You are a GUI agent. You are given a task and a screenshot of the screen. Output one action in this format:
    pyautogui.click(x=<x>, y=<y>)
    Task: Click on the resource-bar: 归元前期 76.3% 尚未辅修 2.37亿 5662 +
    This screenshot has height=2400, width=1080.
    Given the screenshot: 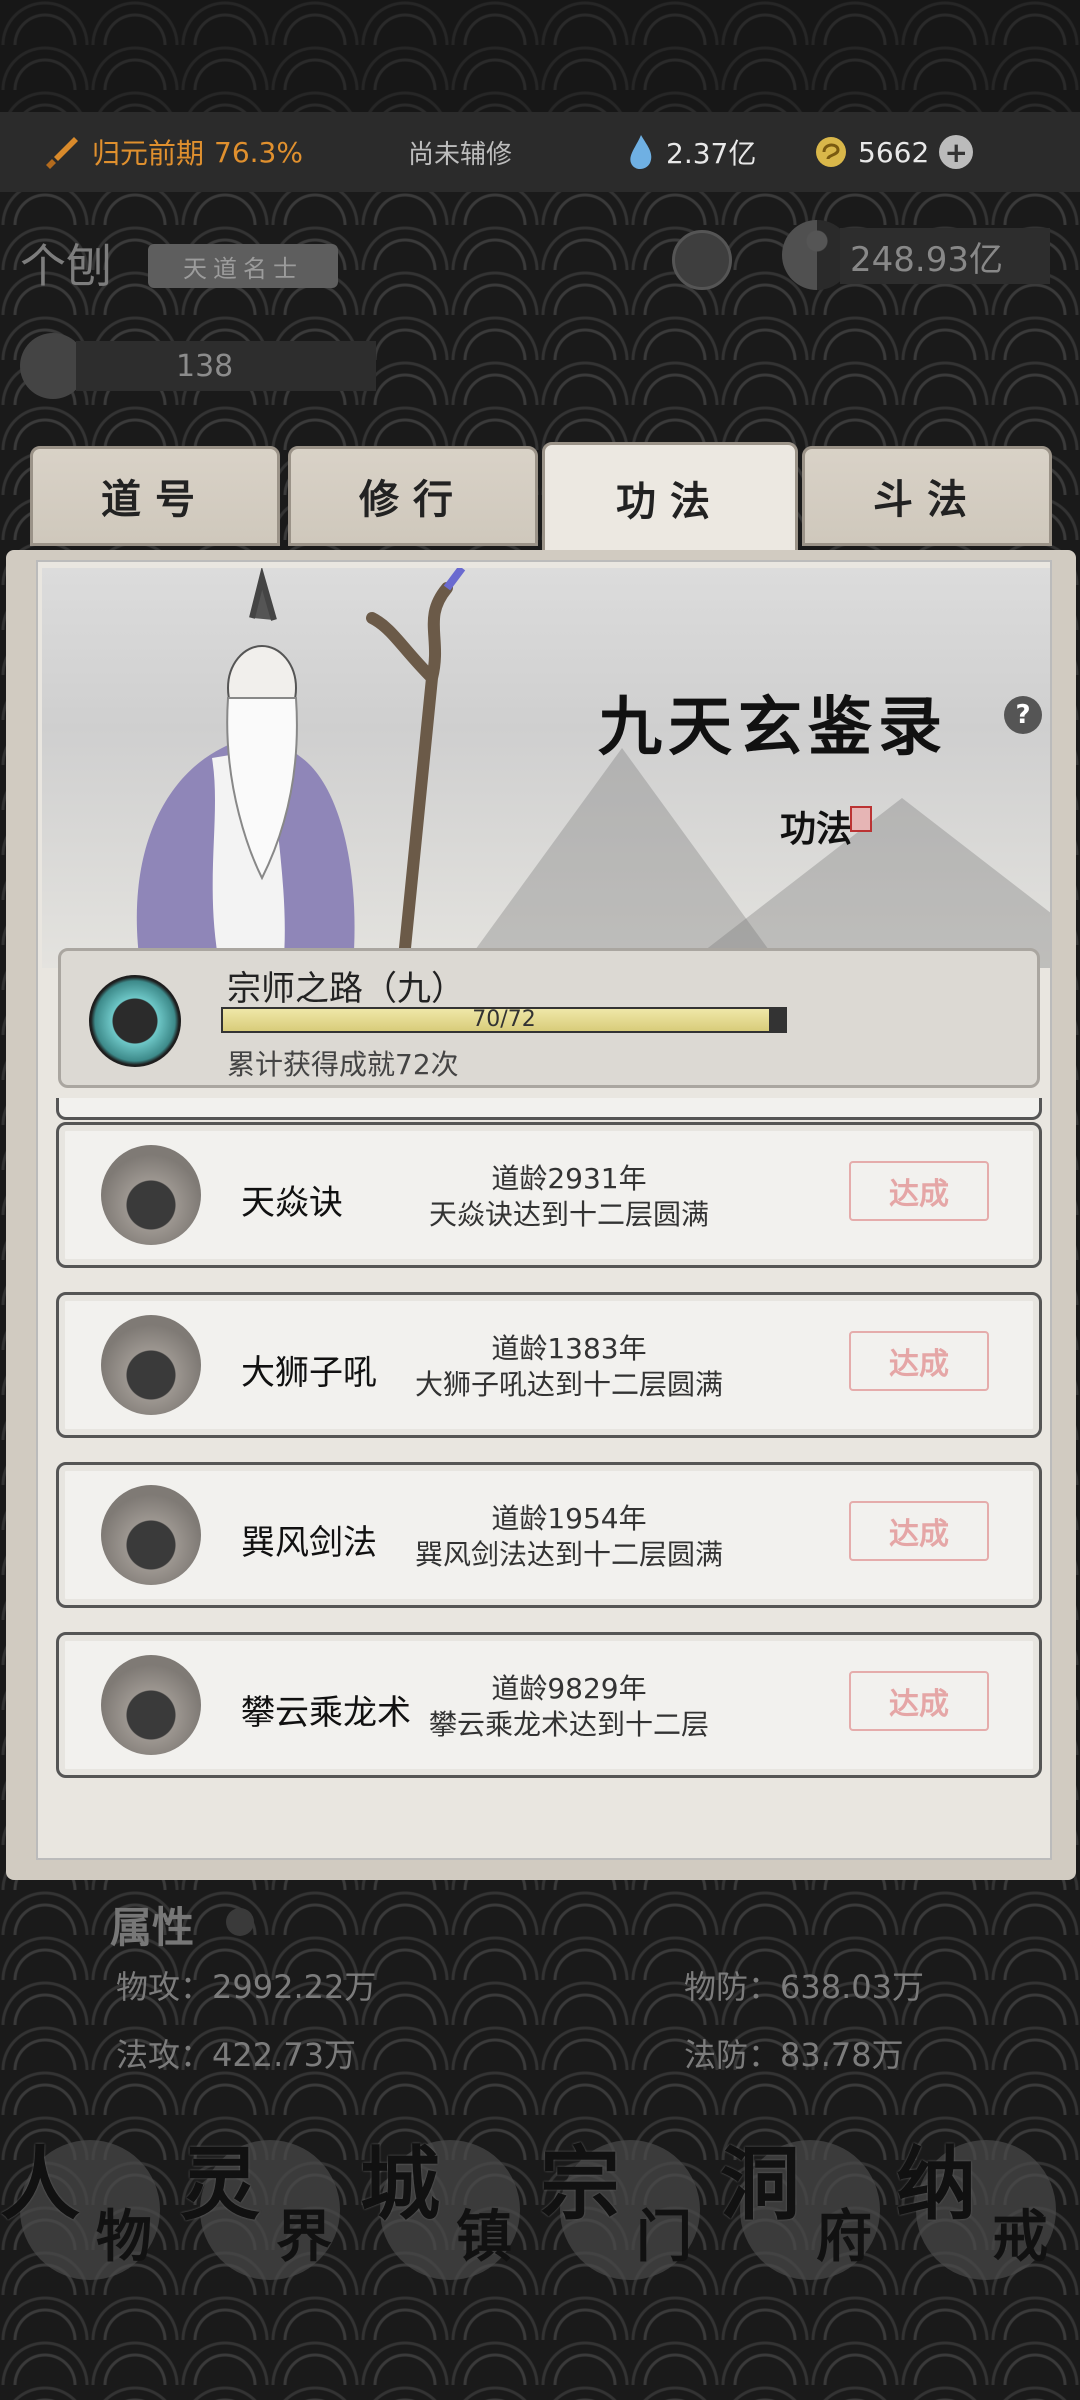 What is the action you would take?
    pyautogui.click(x=540, y=152)
    